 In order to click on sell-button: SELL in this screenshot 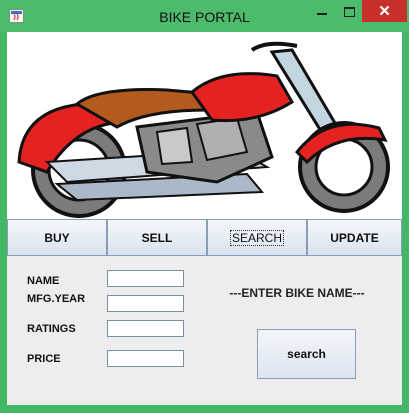, I will do `click(157, 237)`.